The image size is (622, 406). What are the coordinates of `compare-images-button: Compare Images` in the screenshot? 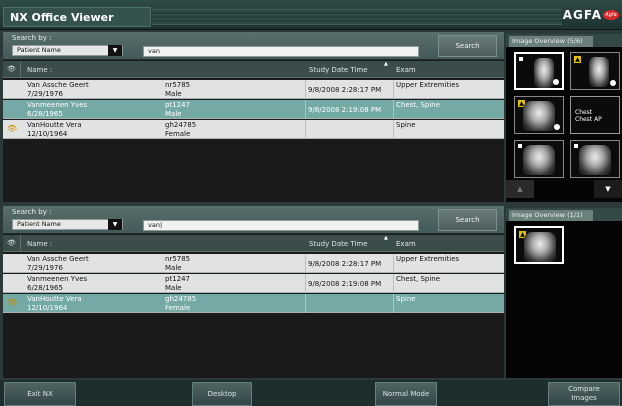 It's located at (584, 394).